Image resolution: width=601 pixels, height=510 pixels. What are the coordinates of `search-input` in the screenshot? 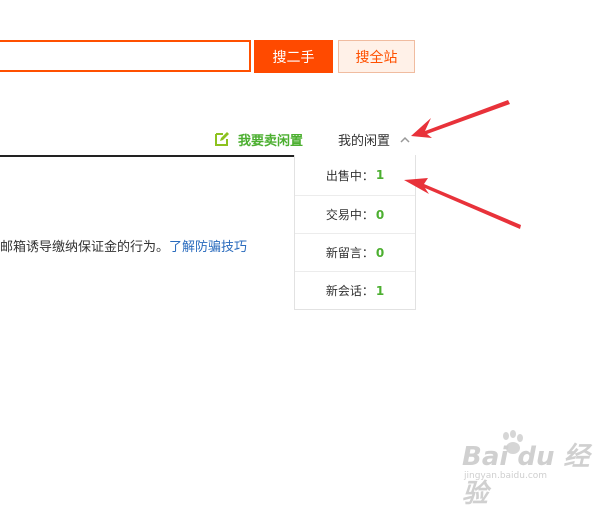 It's located at (125, 56).